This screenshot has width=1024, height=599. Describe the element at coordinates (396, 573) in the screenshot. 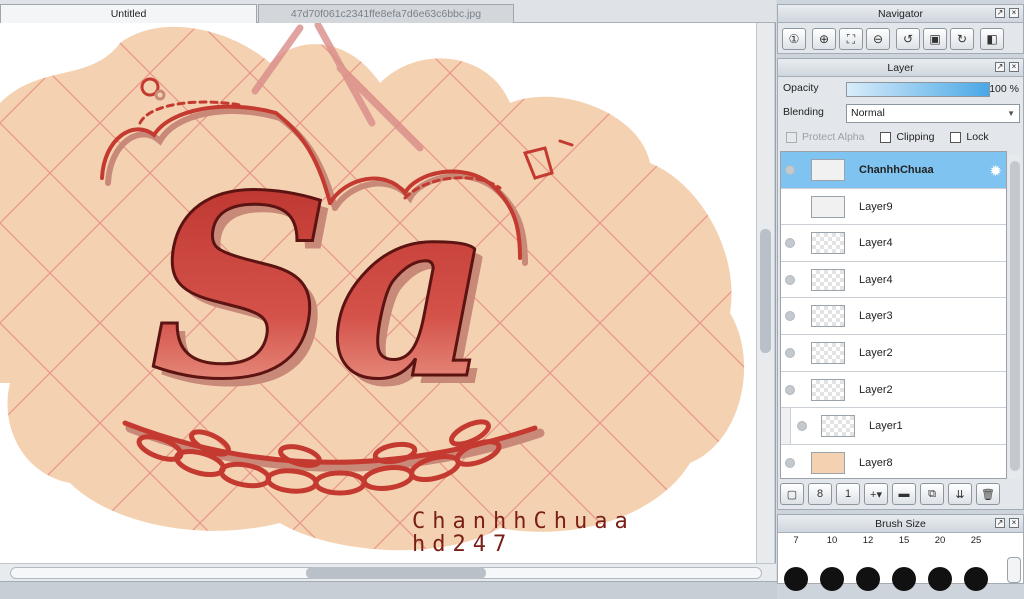

I see `horizontal-scroll-thumb` at that location.